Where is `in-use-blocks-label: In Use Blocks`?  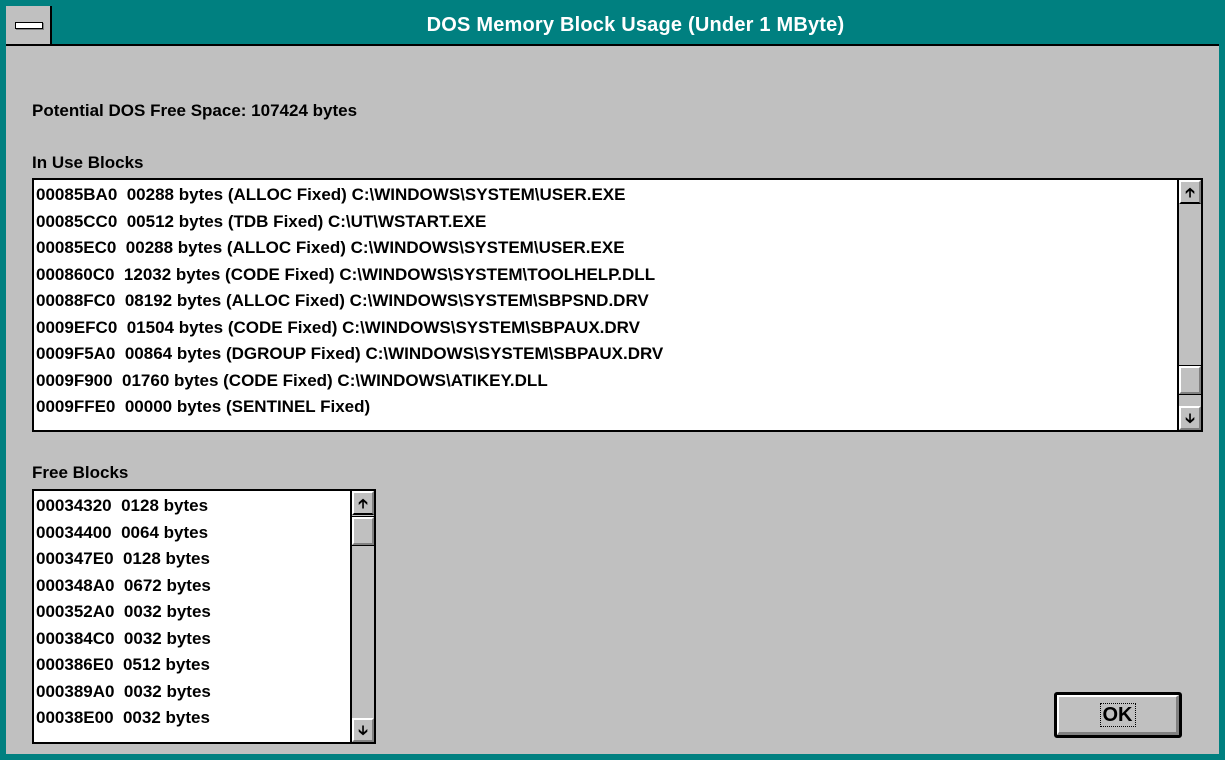
in-use-blocks-label: In Use Blocks is located at coordinates (88, 162).